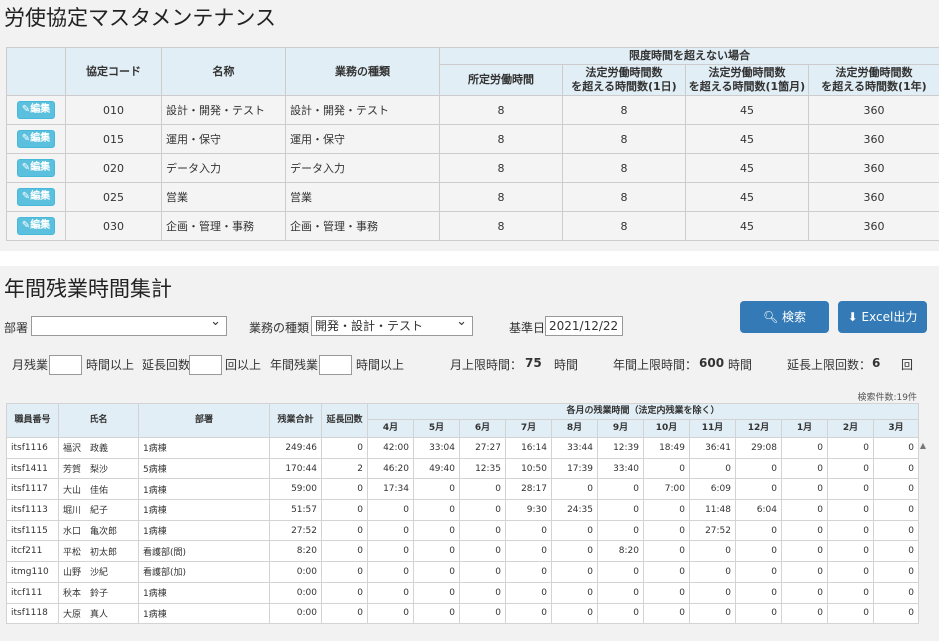 The image size is (939, 641). What do you see at coordinates (463, 551) in the screenshot?
I see `overtime-row: itcf211 平松 初太郎 看護部(間) 8:20 0 0 0 0 0 0 8:20 0 0 0 0 0 0` at bounding box center [463, 551].